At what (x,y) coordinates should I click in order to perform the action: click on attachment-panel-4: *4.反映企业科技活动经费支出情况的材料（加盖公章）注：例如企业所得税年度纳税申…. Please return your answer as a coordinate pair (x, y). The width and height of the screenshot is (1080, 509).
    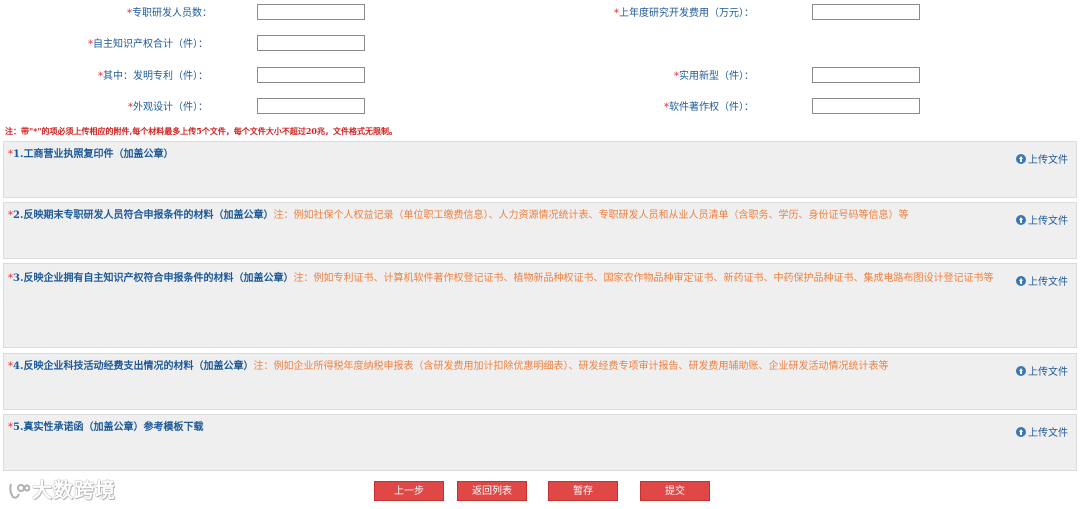
    Looking at the image, I should click on (540, 381).